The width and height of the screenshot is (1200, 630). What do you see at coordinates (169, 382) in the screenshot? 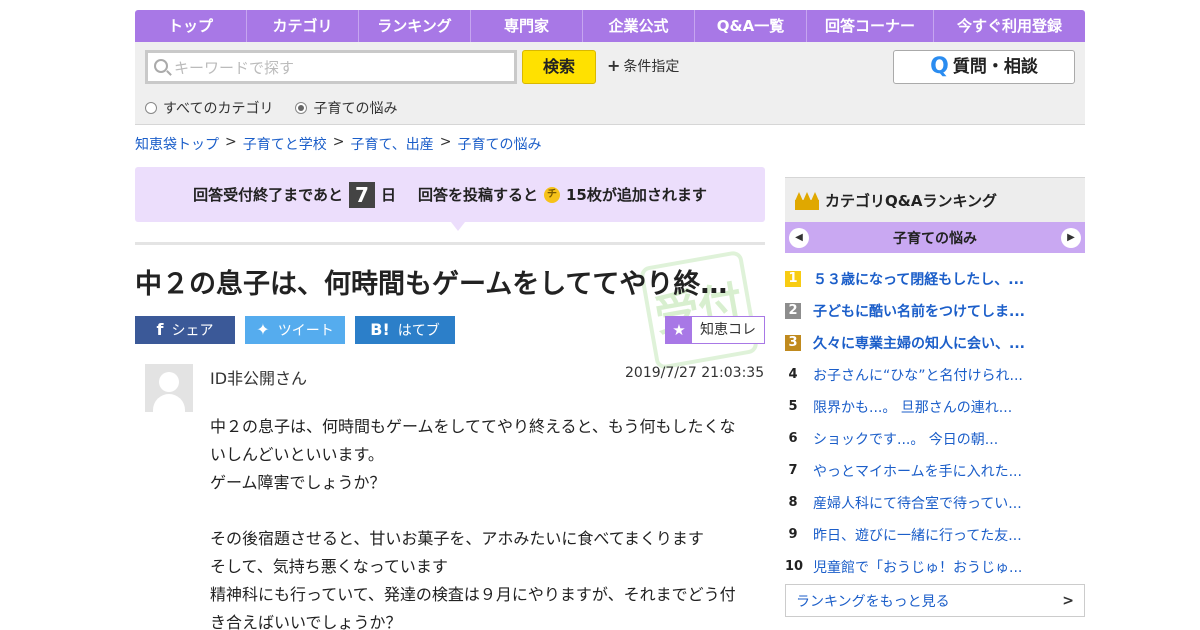
I see `avatar-head` at bounding box center [169, 382].